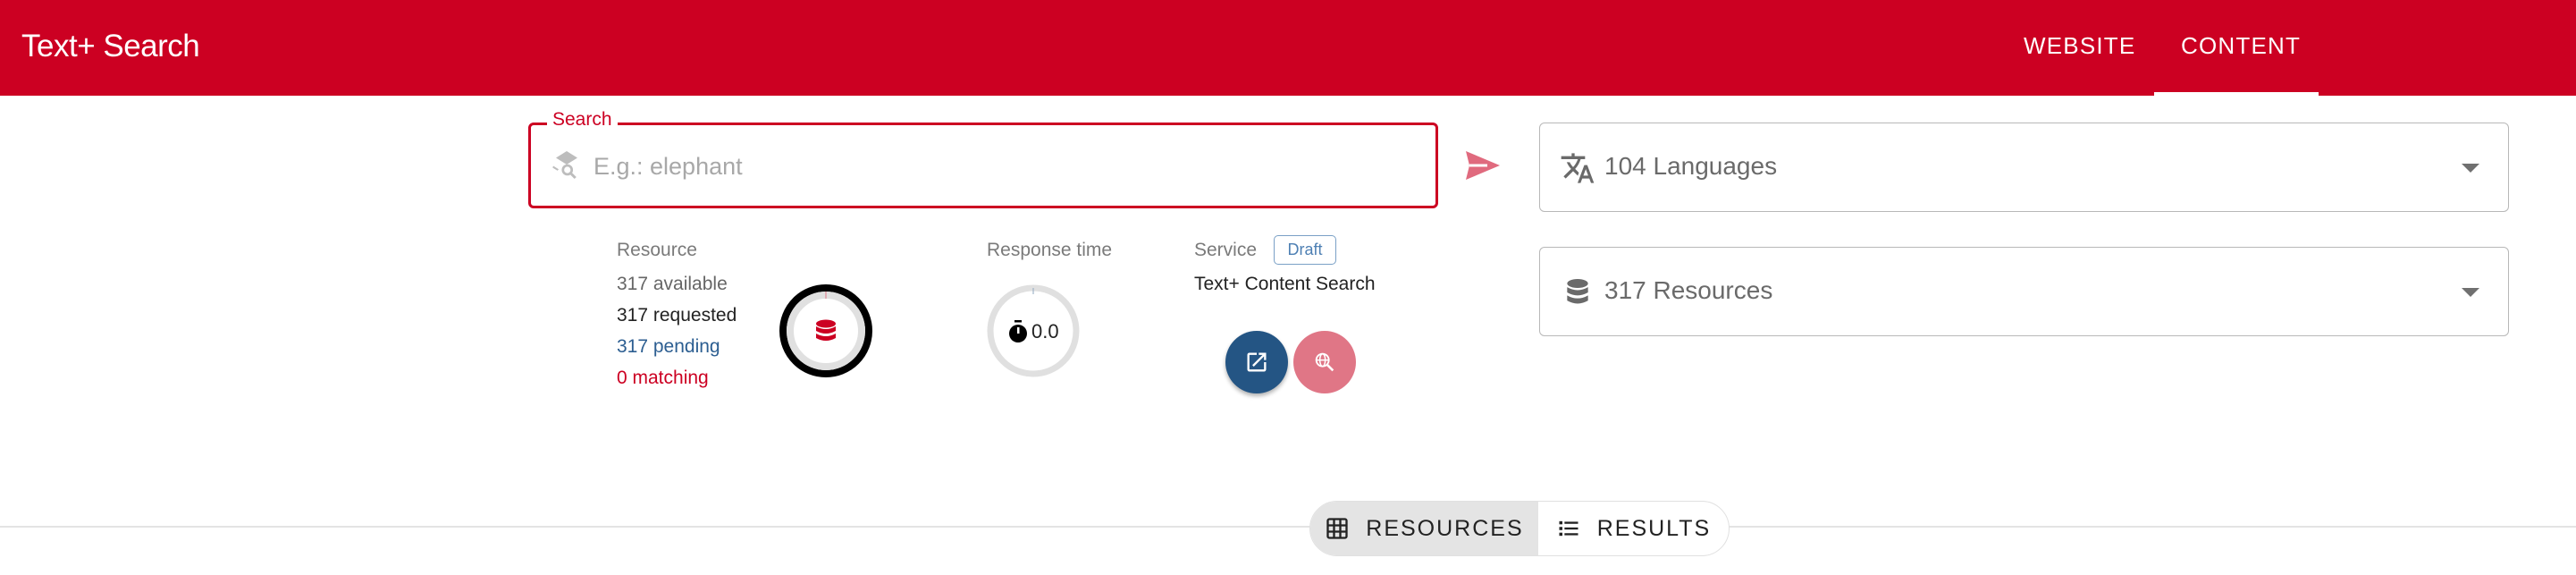  Describe the element at coordinates (669, 346) in the screenshot. I see `resources-pending: 317 pending` at that location.